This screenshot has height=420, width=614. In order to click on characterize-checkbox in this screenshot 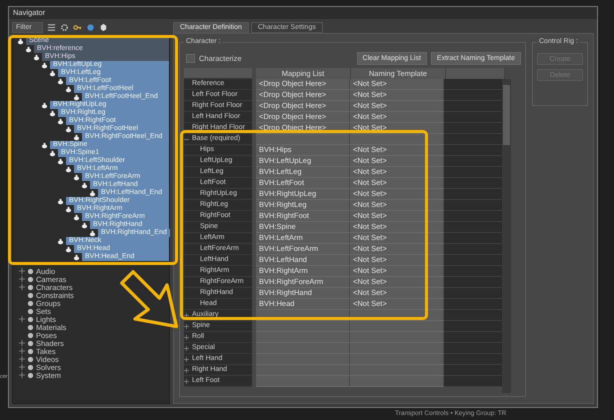, I will do `click(190, 58)`.